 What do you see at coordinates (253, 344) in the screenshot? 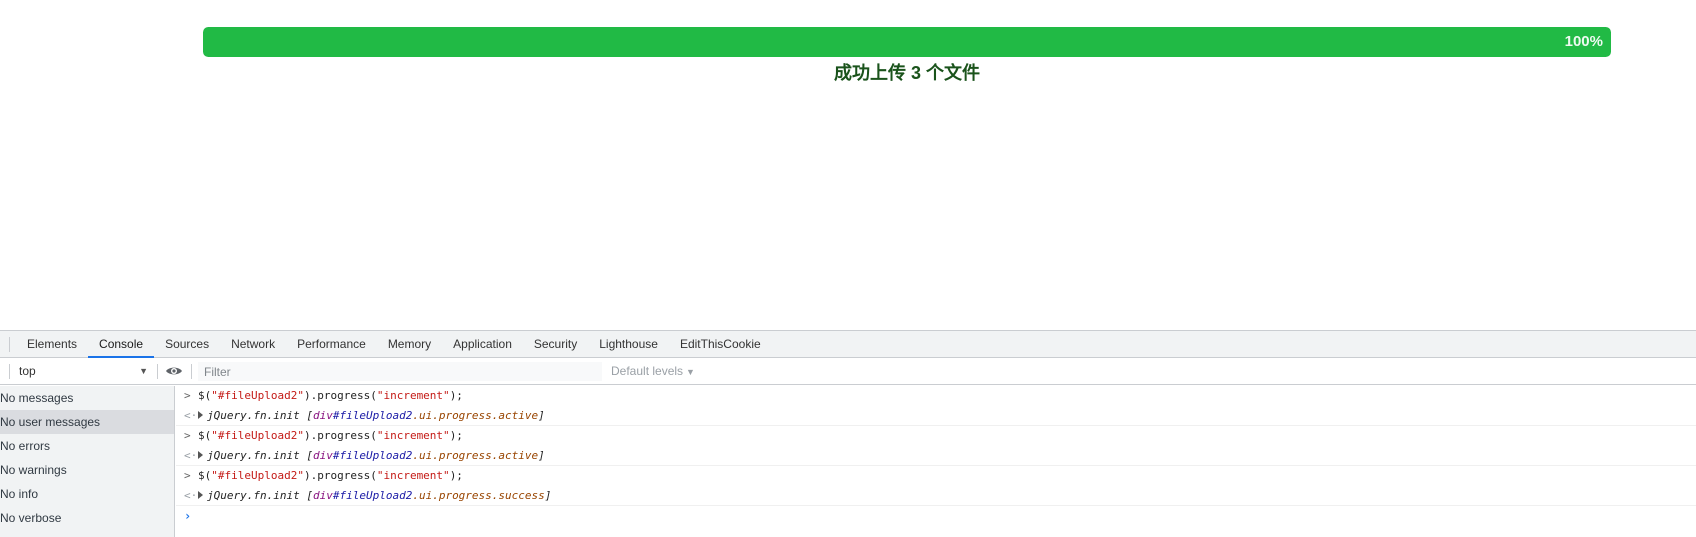
I see `tab-network: Network` at bounding box center [253, 344].